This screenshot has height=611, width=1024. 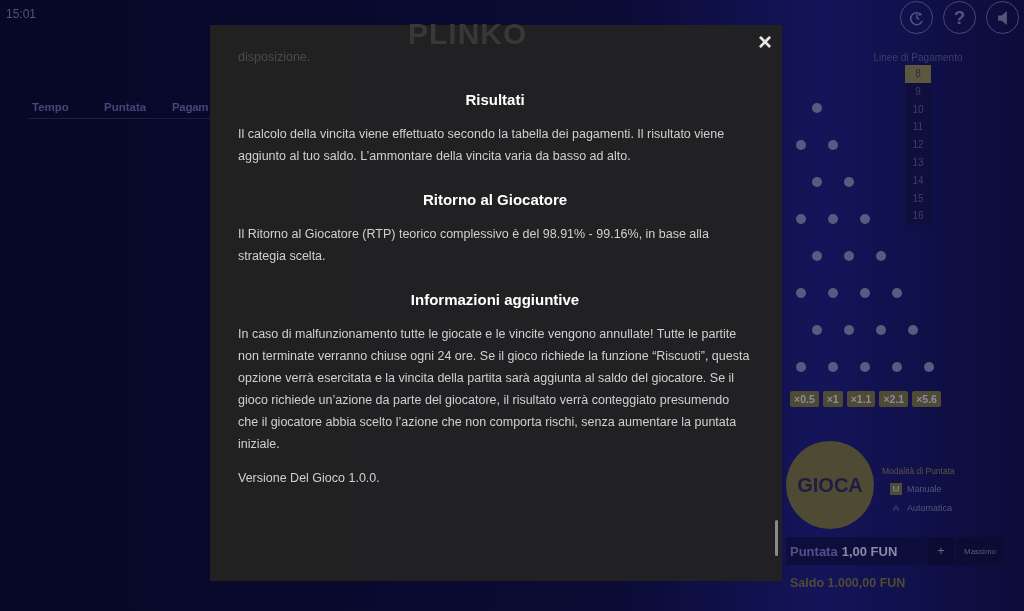 What do you see at coordinates (190, 107) in the screenshot?
I see `column-header: Pagam` at bounding box center [190, 107].